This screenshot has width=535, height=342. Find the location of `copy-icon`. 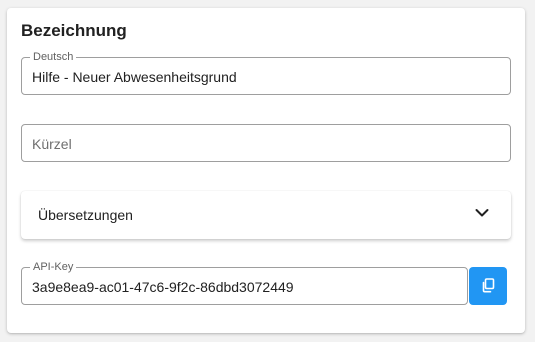

copy-icon is located at coordinates (488, 285).